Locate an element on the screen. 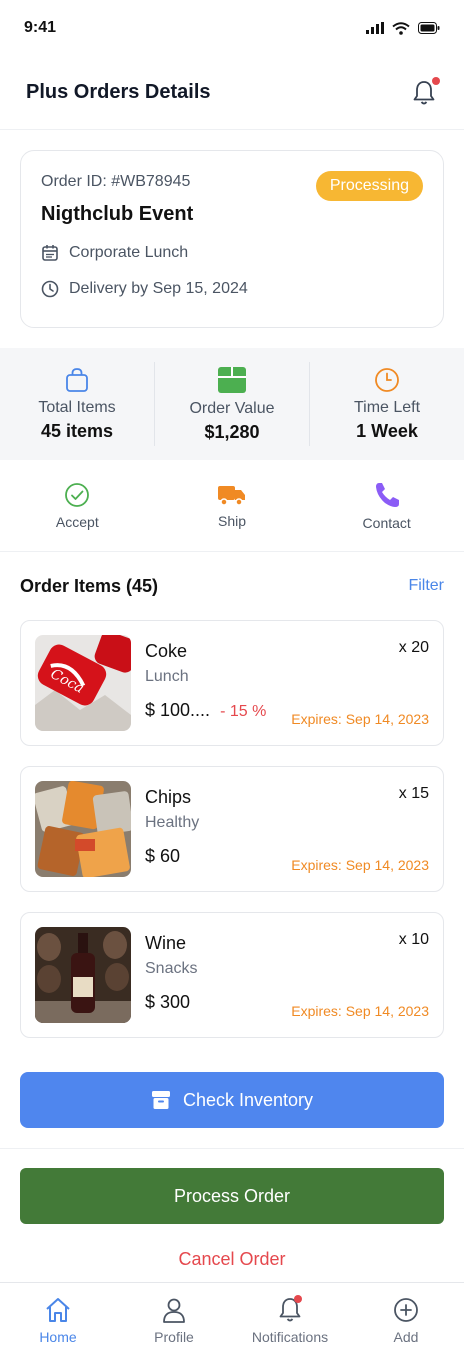  coke-can-image: Coca is located at coordinates (83, 683).